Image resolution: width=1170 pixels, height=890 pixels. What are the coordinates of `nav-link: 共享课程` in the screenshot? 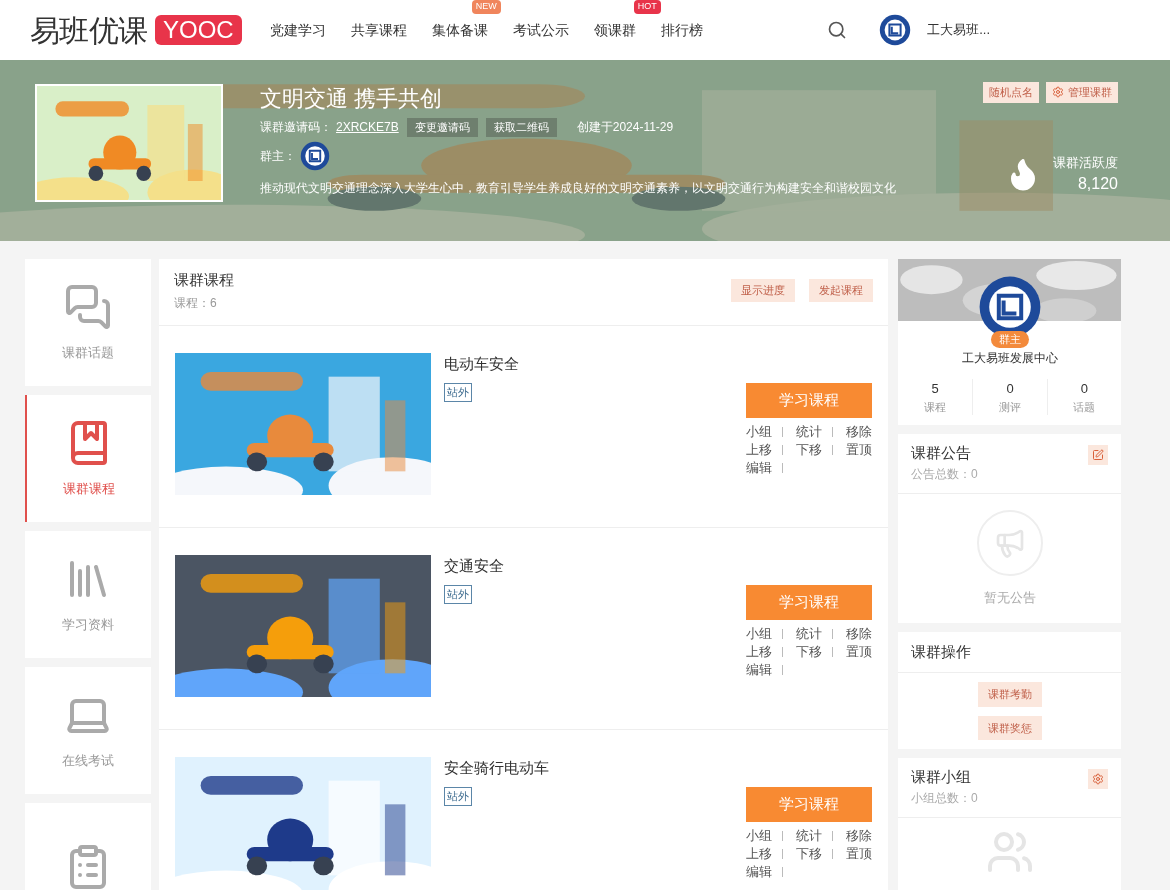 It's located at (378, 30).